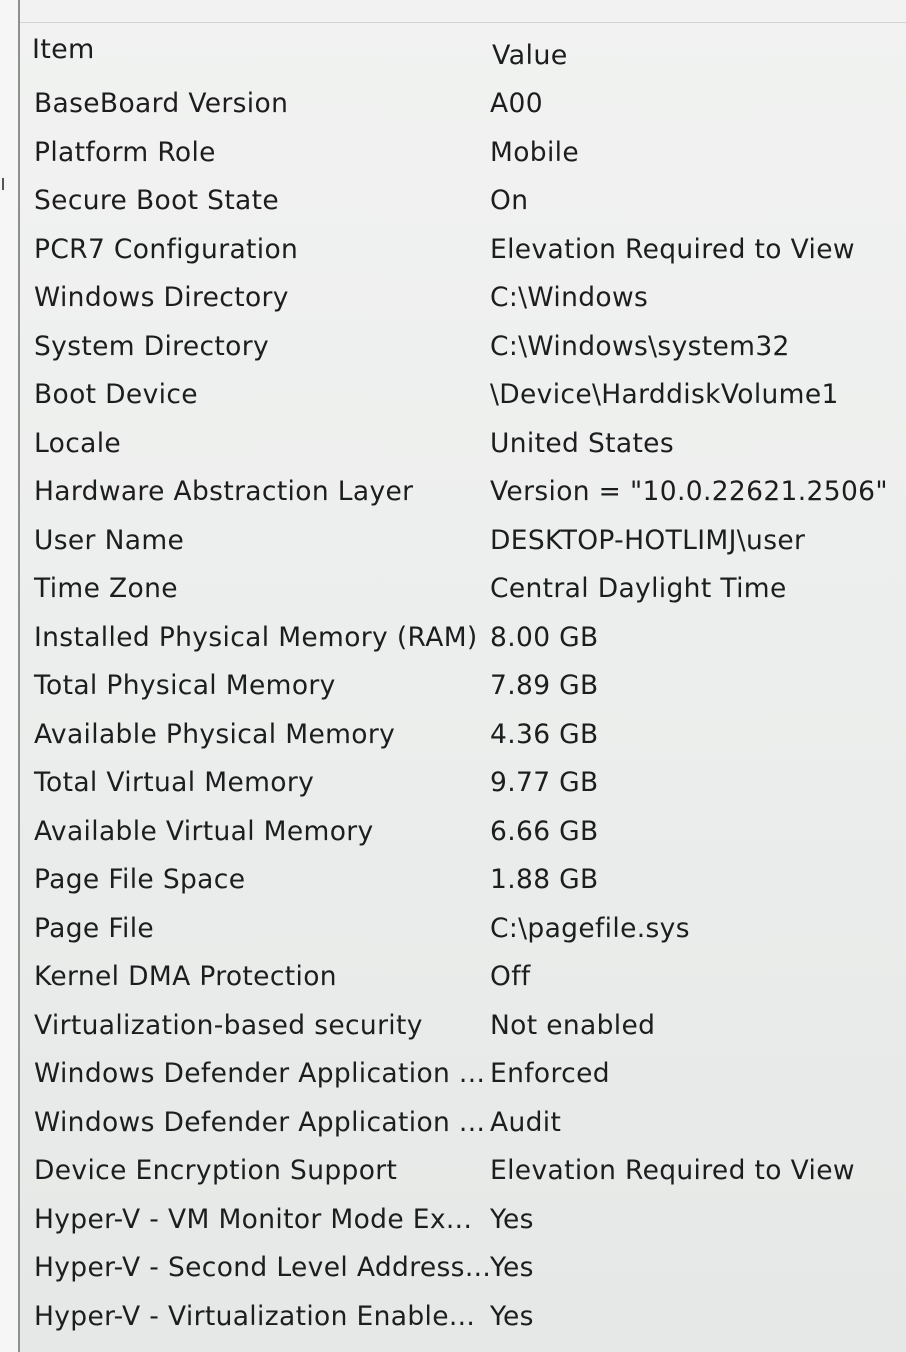 The height and width of the screenshot is (1352, 906). What do you see at coordinates (161, 297) in the screenshot?
I see `row-item-name: Windows Directory` at bounding box center [161, 297].